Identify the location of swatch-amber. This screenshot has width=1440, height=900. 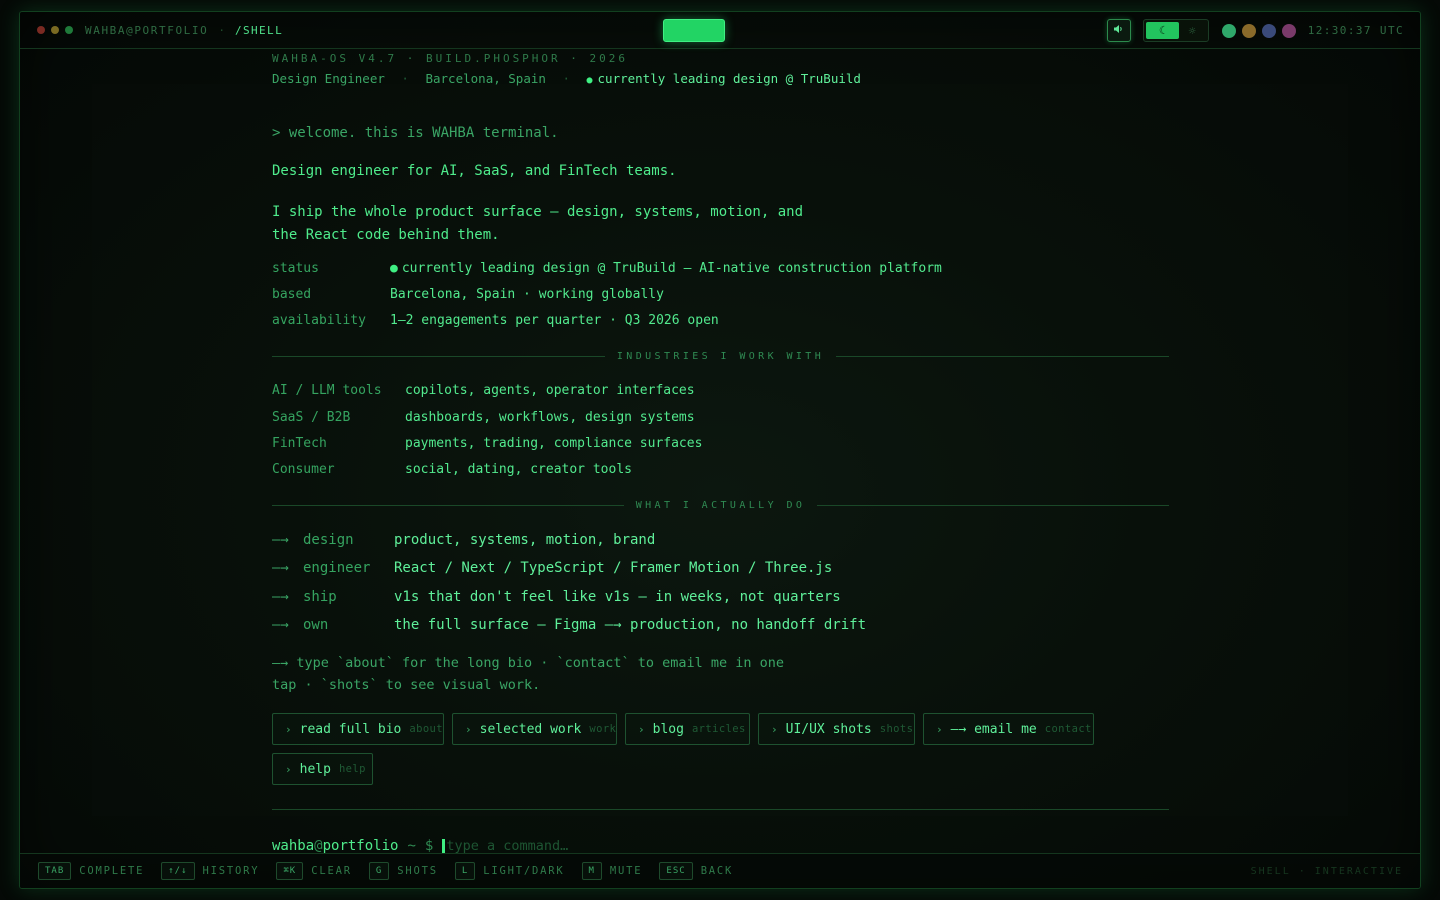
(1248, 30).